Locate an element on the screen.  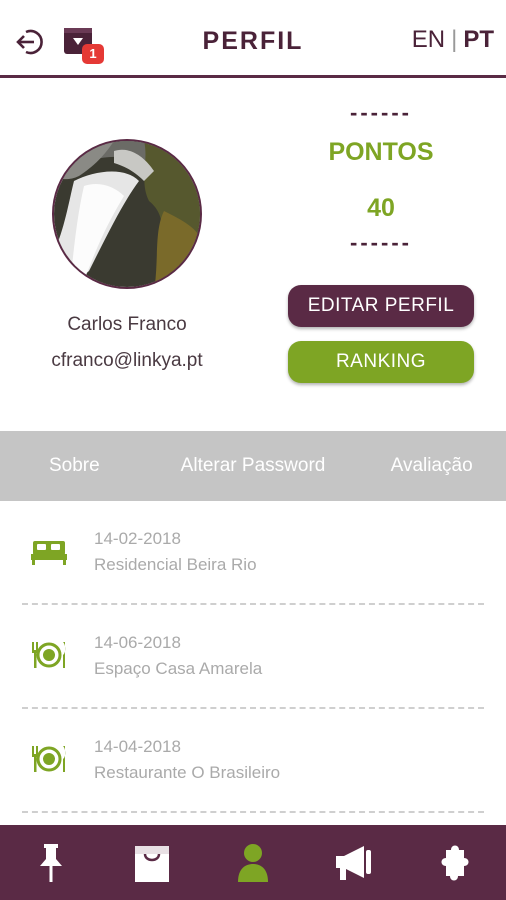
list-item: 14-06-2018 Espaço Casa Amarela is located at coordinates (253, 657).